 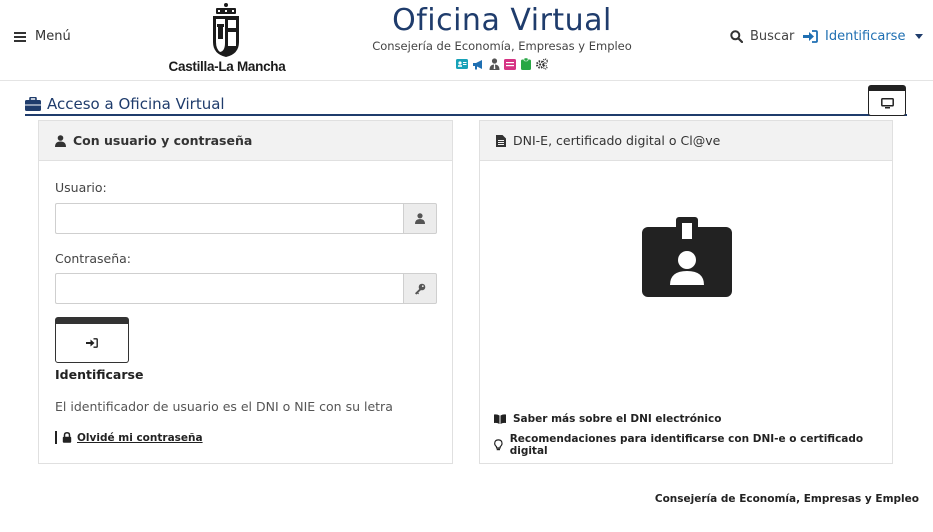 I want to click on menu-button: Menú, so click(x=42, y=36).